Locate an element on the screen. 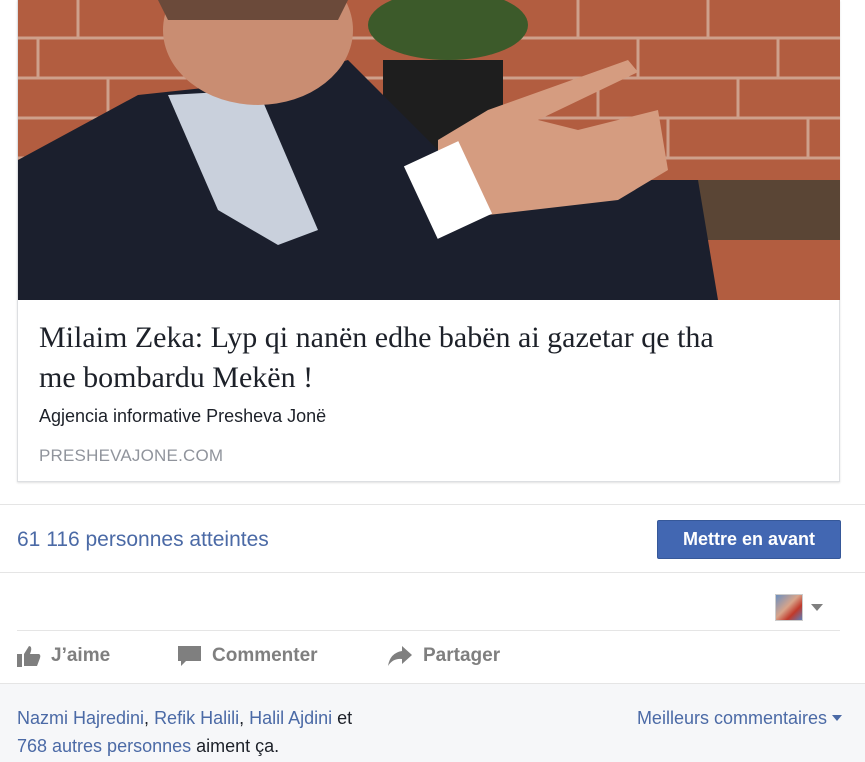 The height and width of the screenshot is (762, 865). boost-post-button: Mettre en avant is located at coordinates (749, 539).